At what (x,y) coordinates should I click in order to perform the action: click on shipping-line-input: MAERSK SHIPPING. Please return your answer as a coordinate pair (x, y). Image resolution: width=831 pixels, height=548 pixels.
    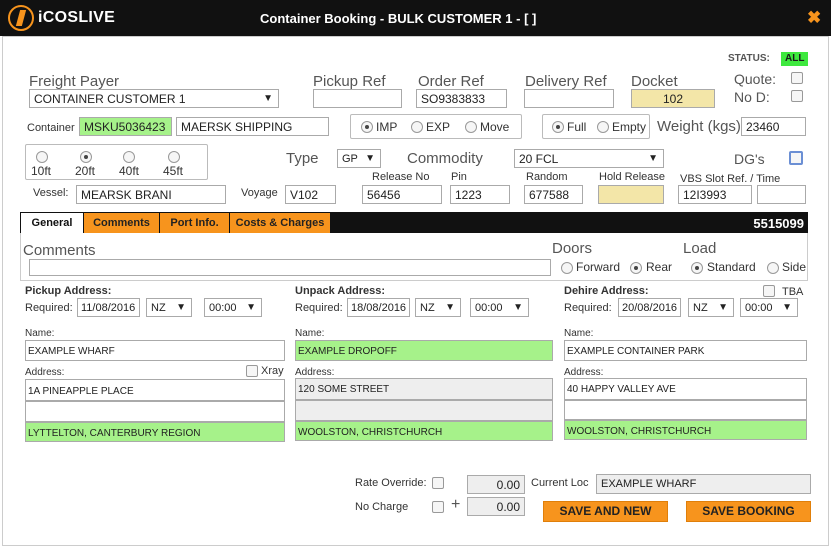
    Looking at the image, I should click on (252, 126).